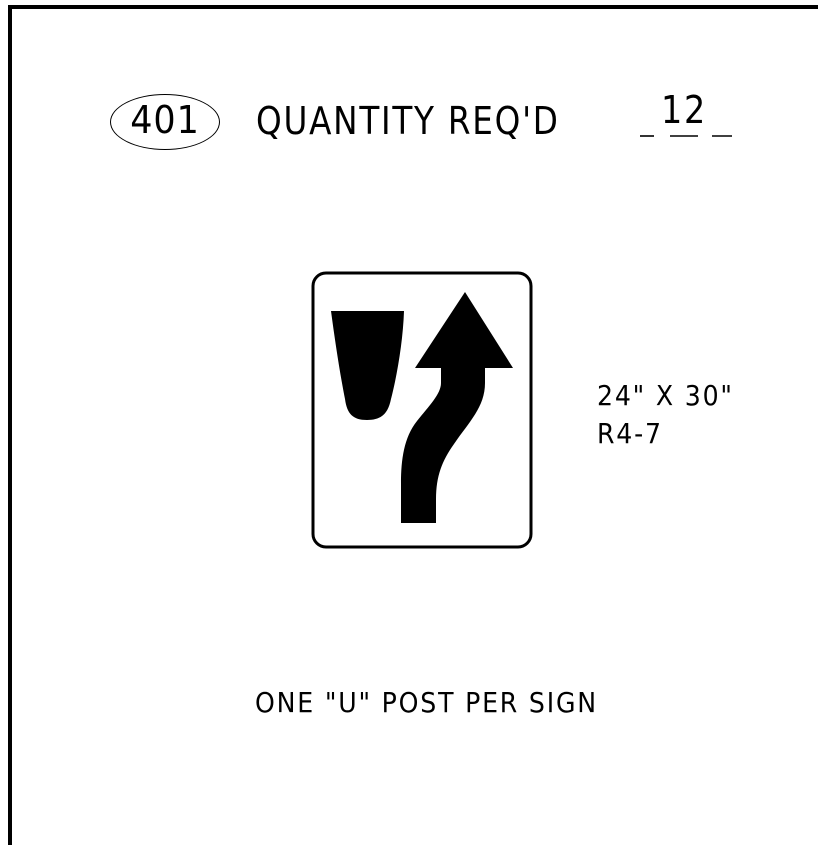 The image size is (818, 845). I want to click on post-note: ONE "U" POST PER SIGN, so click(426, 702).